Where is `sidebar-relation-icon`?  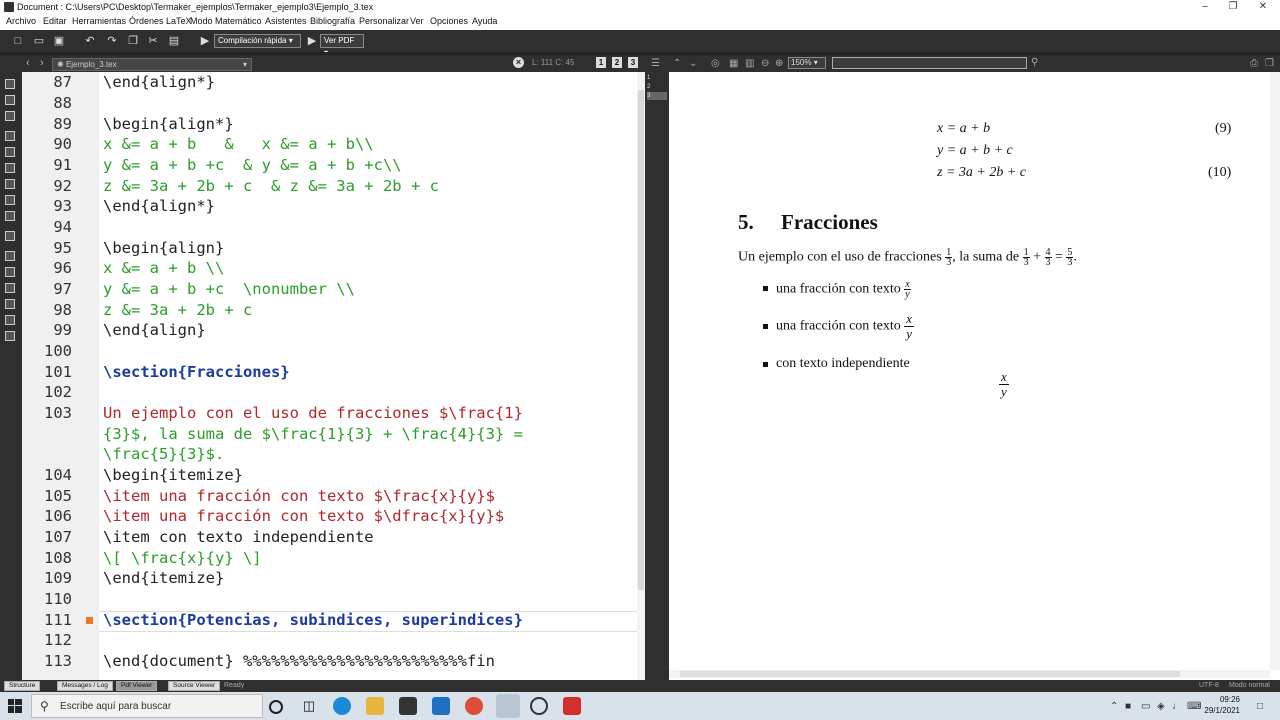
sidebar-relation-icon is located at coordinates (10, 100).